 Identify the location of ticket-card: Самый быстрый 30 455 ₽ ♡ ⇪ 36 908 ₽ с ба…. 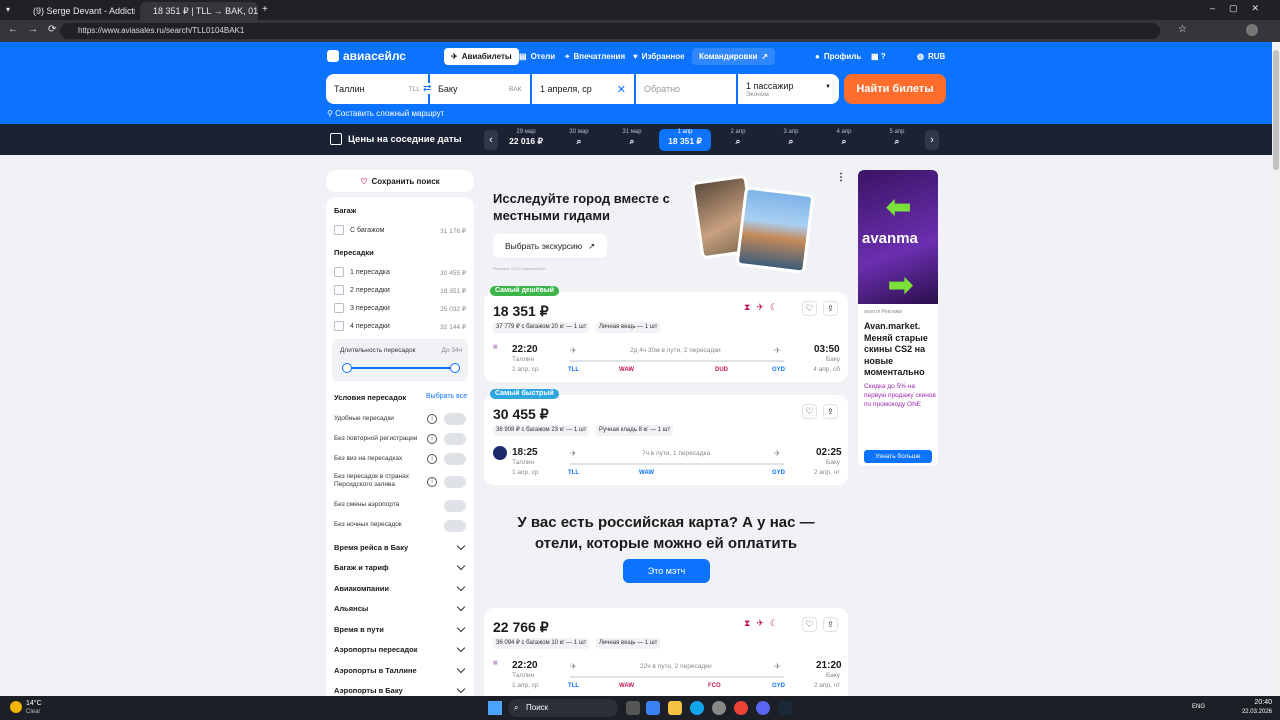
(666, 437).